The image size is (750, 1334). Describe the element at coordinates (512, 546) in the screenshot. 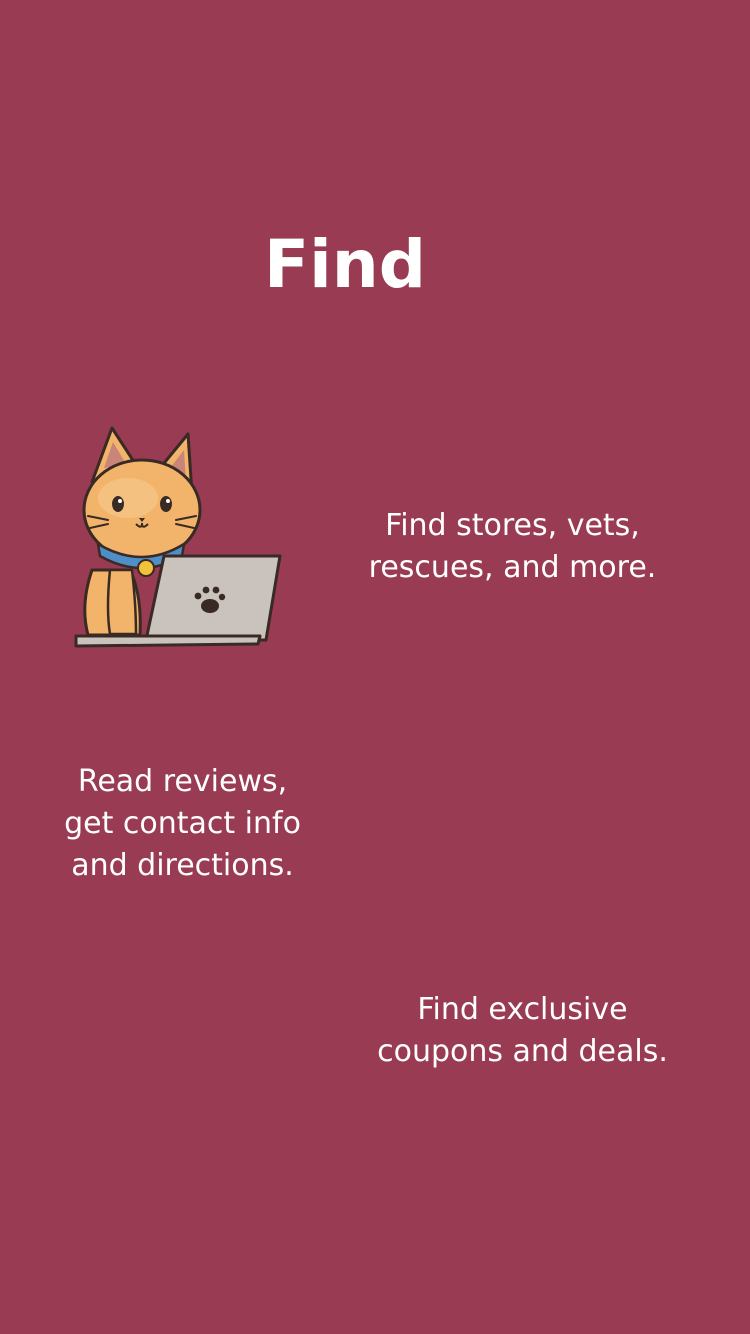

I see `feature-text-find-stores: Find stores, vets, rescues, and more.` at that location.